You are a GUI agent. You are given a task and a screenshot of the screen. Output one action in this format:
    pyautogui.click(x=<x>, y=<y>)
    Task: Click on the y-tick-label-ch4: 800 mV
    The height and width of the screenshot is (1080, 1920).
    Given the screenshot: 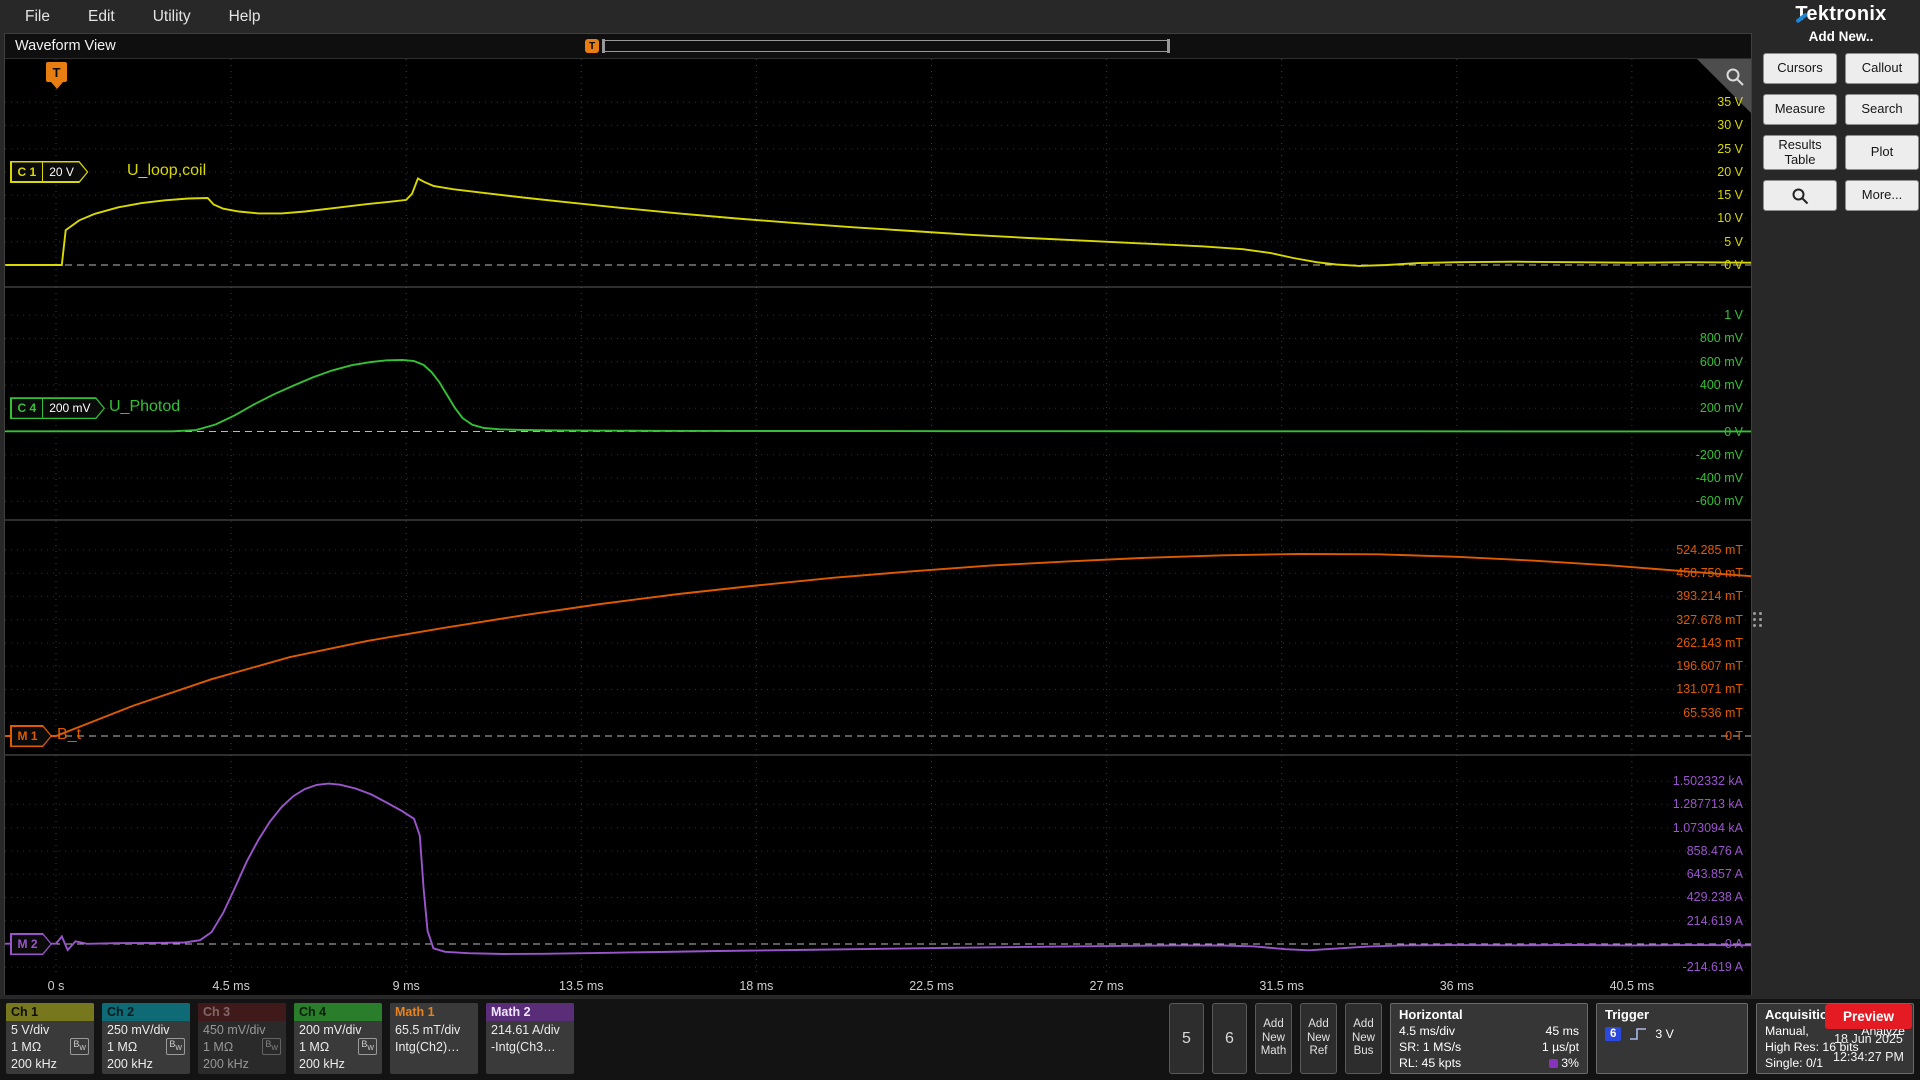 What is the action you would take?
    pyautogui.click(x=1721, y=338)
    